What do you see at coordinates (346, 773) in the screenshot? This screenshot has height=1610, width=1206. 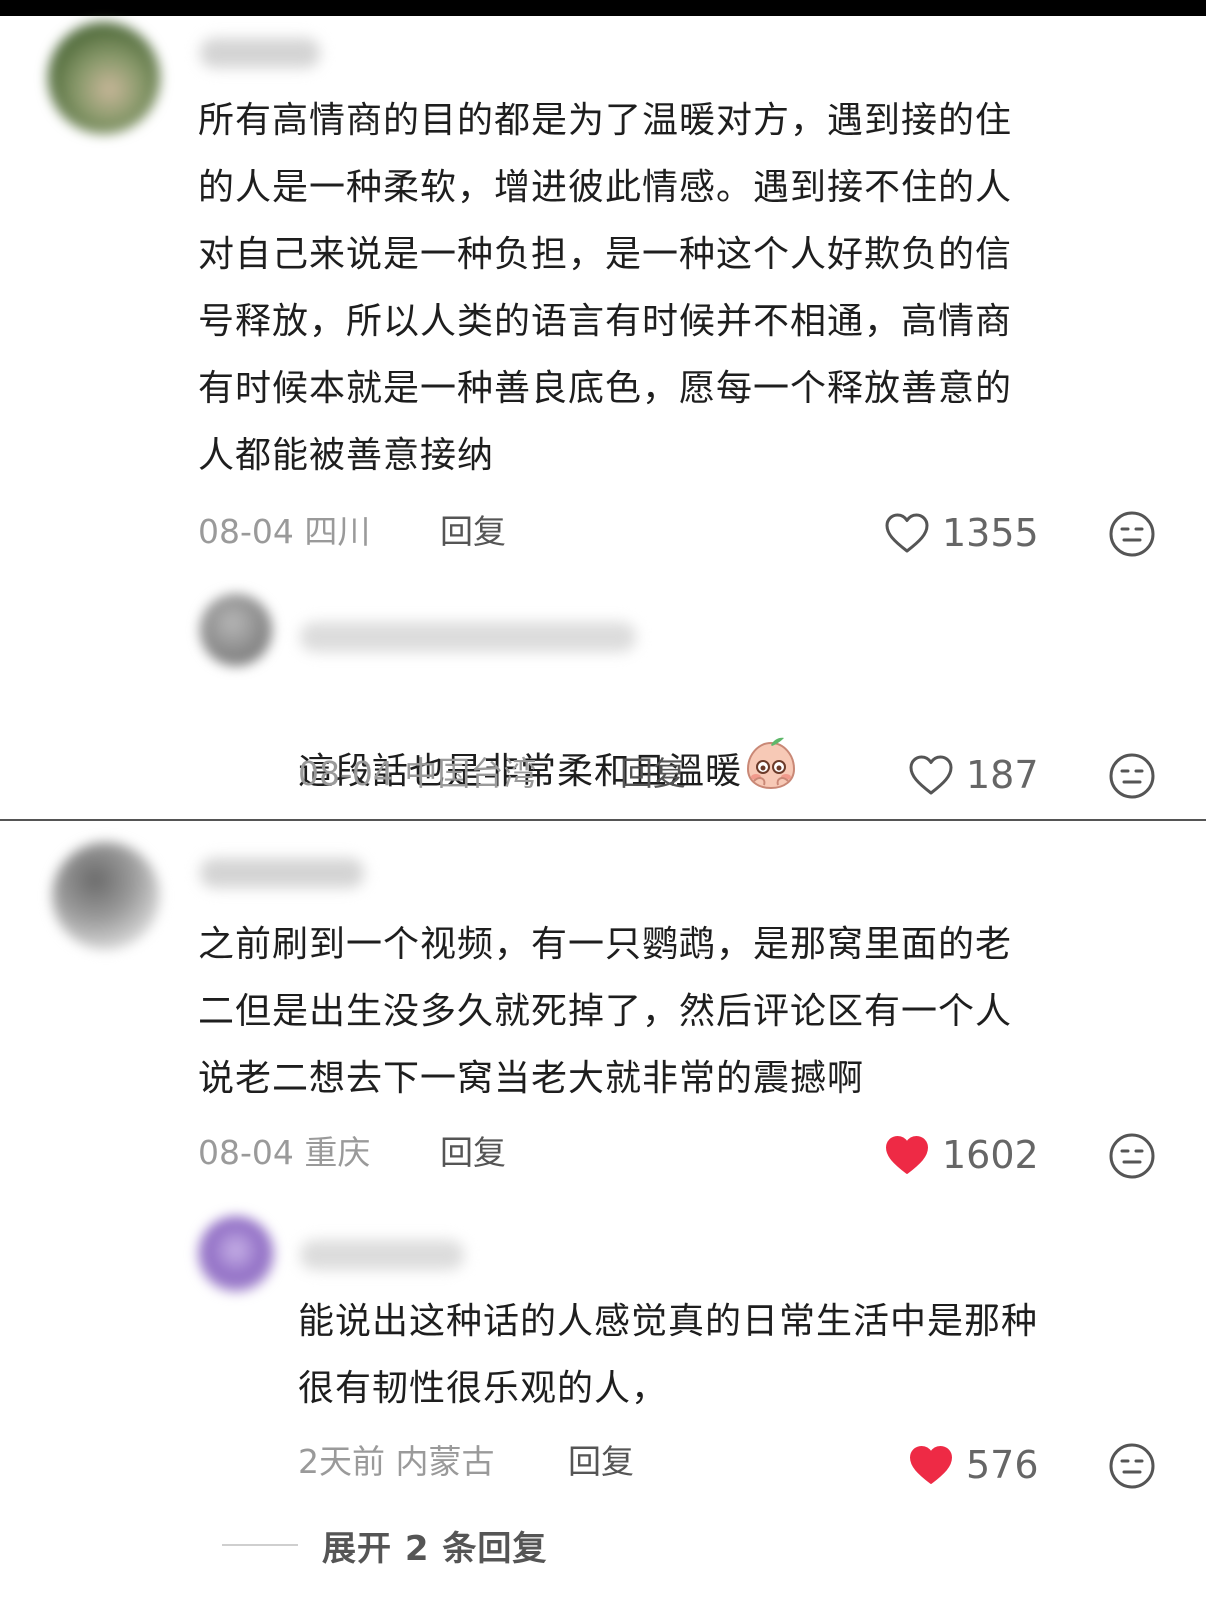 I see `reply-date: 08-04` at bounding box center [346, 773].